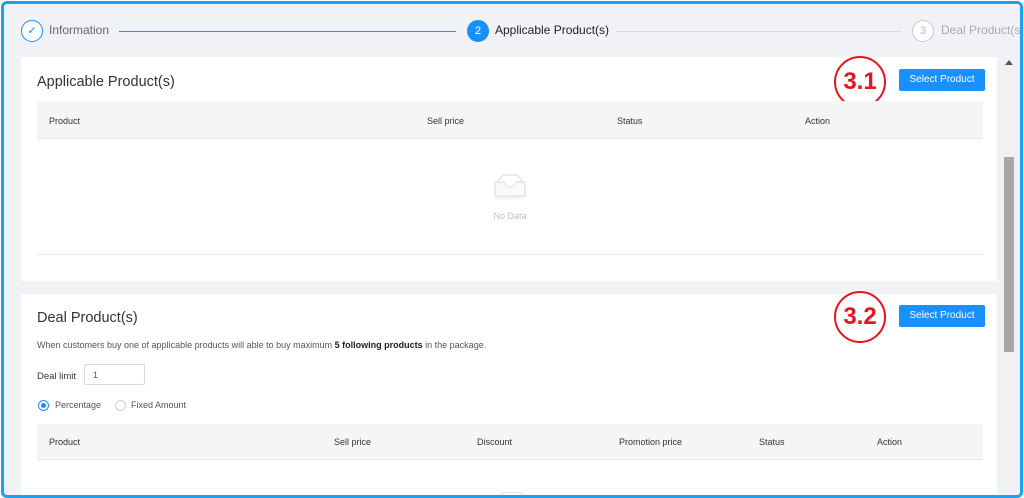 This screenshot has height=498, width=1024. Describe the element at coordinates (87, 318) in the screenshot. I see `deal-products-title: Deal Product(s)` at that location.